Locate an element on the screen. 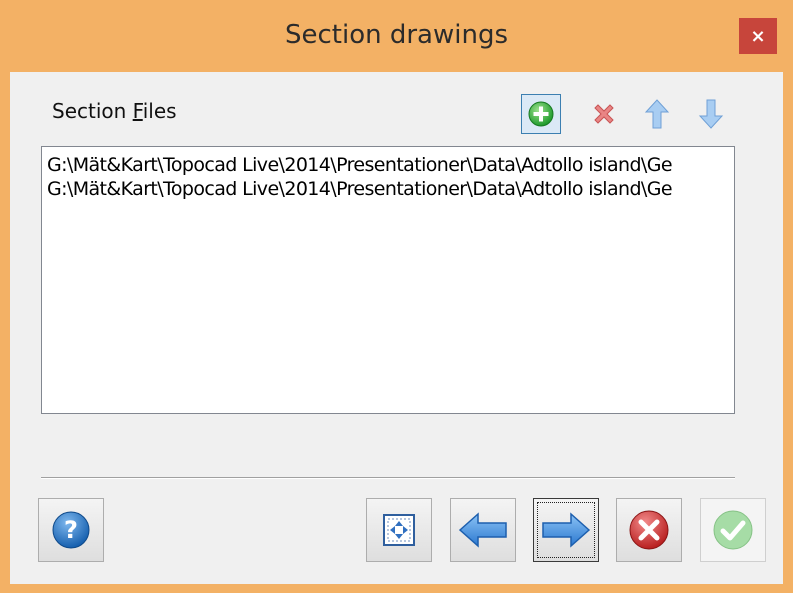 The width and height of the screenshot is (793, 593). finish-button is located at coordinates (733, 530).